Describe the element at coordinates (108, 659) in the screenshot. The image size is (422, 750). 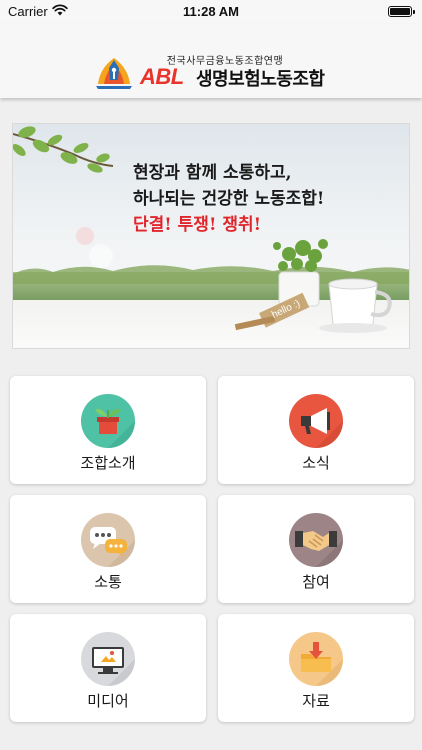
I see `monitor-icon` at that location.